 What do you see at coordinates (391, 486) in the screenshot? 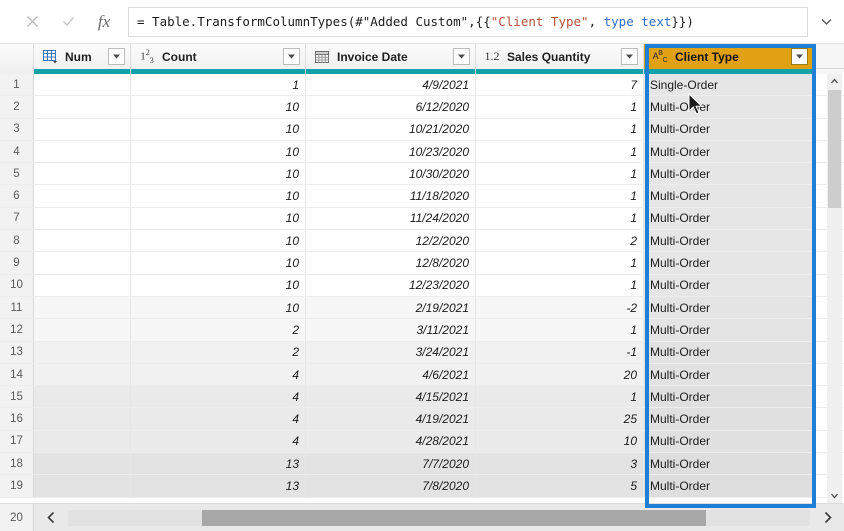
I see `table-cell: 7/8/2020` at bounding box center [391, 486].